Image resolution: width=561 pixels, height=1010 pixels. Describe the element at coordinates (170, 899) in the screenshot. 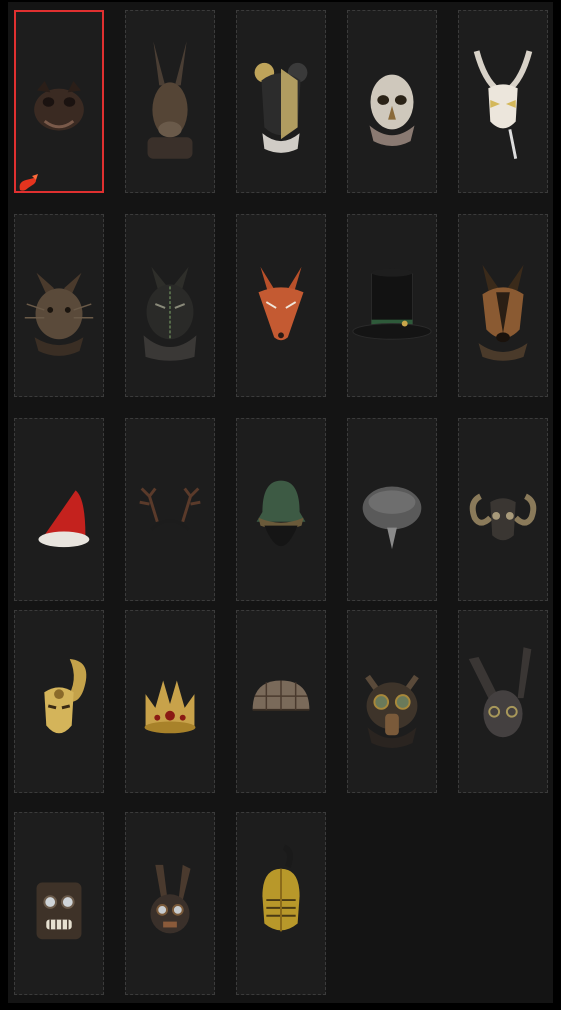

I see `steampunk-rabbit-mask-icon` at that location.